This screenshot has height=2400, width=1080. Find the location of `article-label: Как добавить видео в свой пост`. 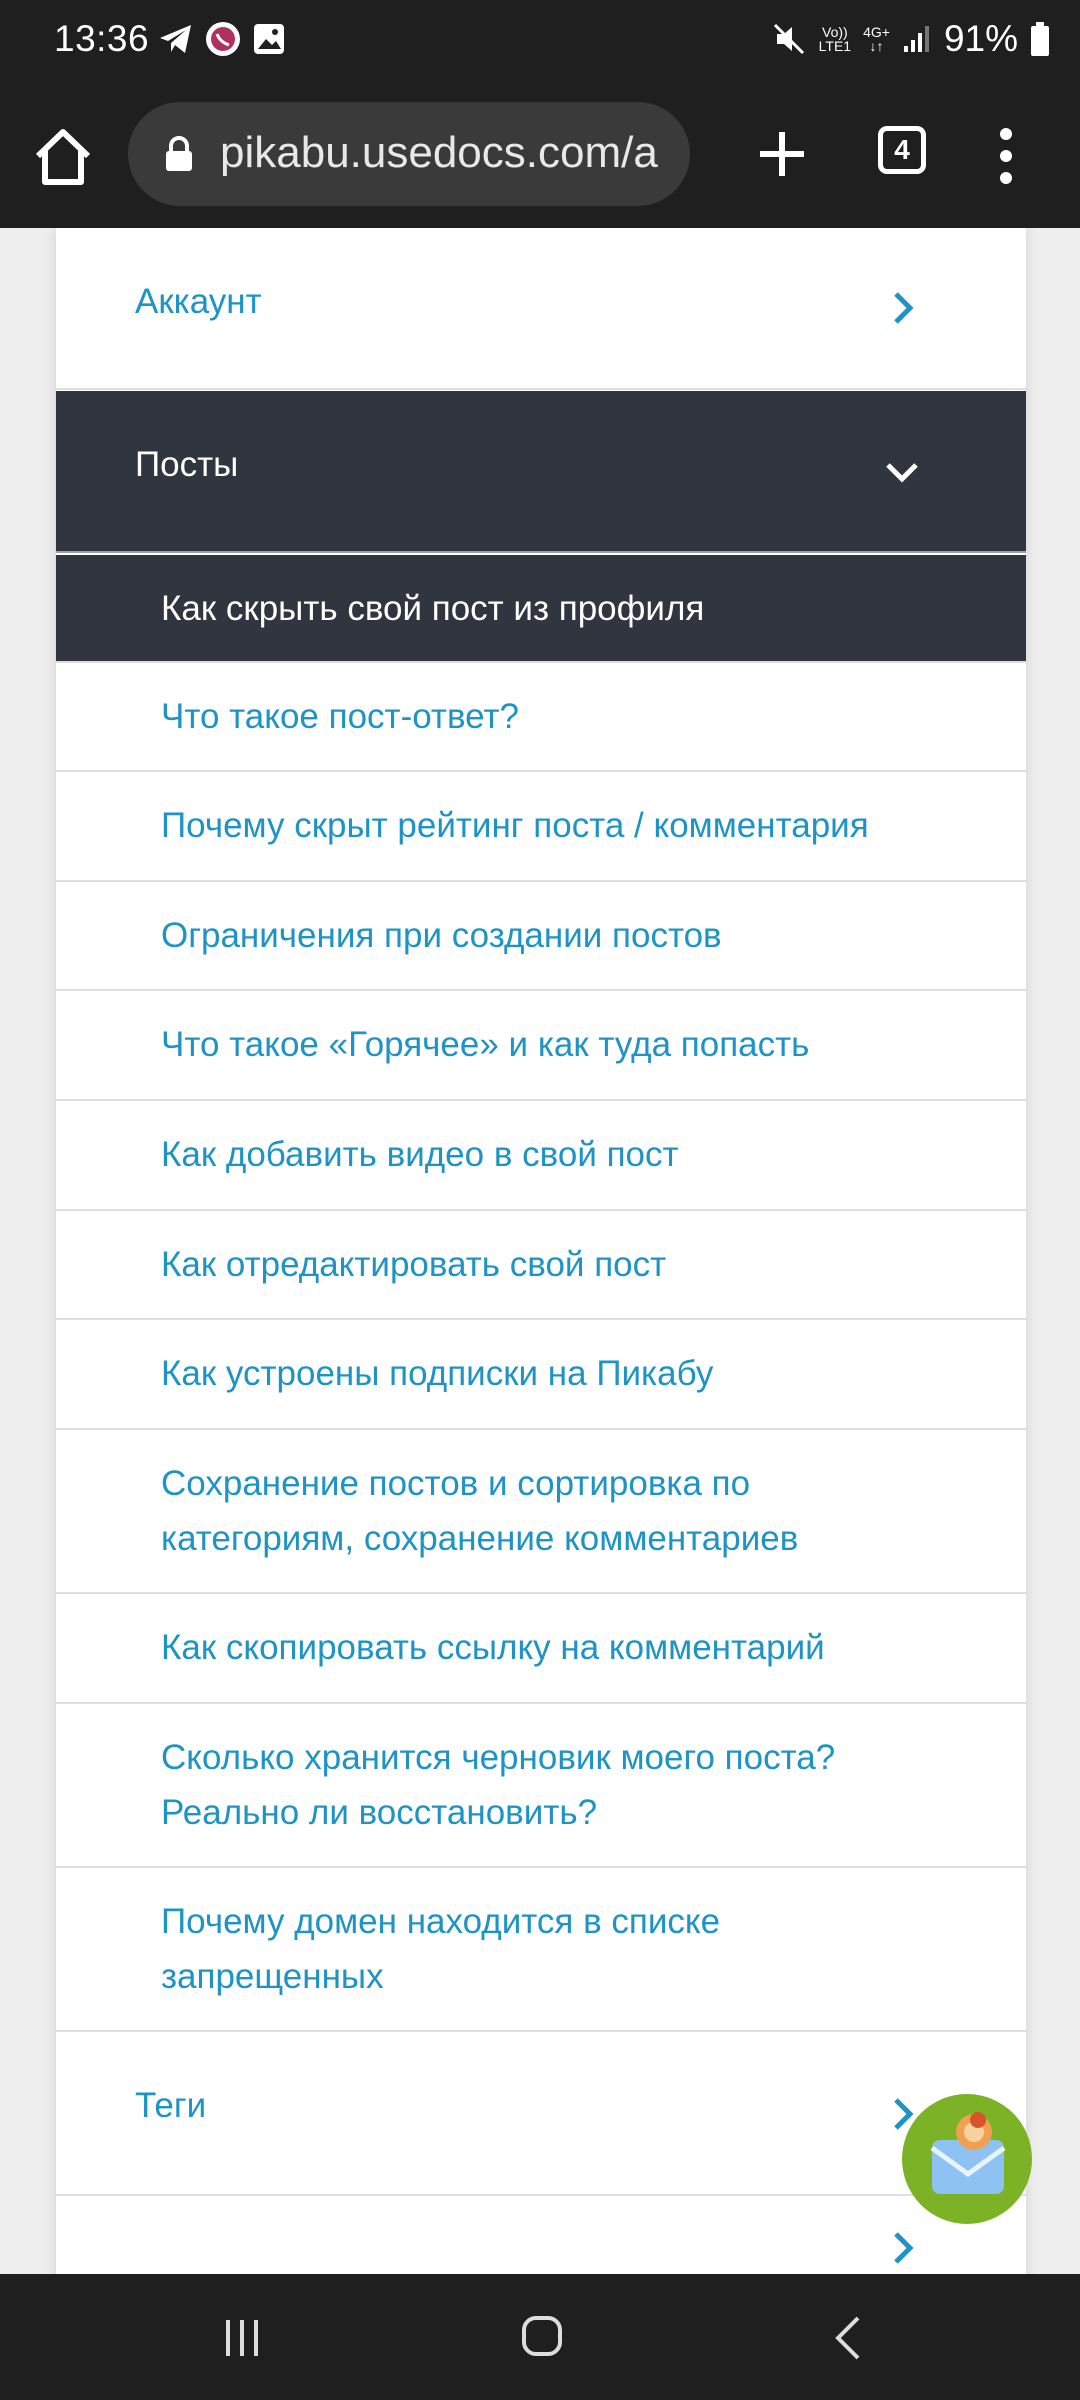

article-label: Как добавить видео в свой пост is located at coordinates (420, 1154).